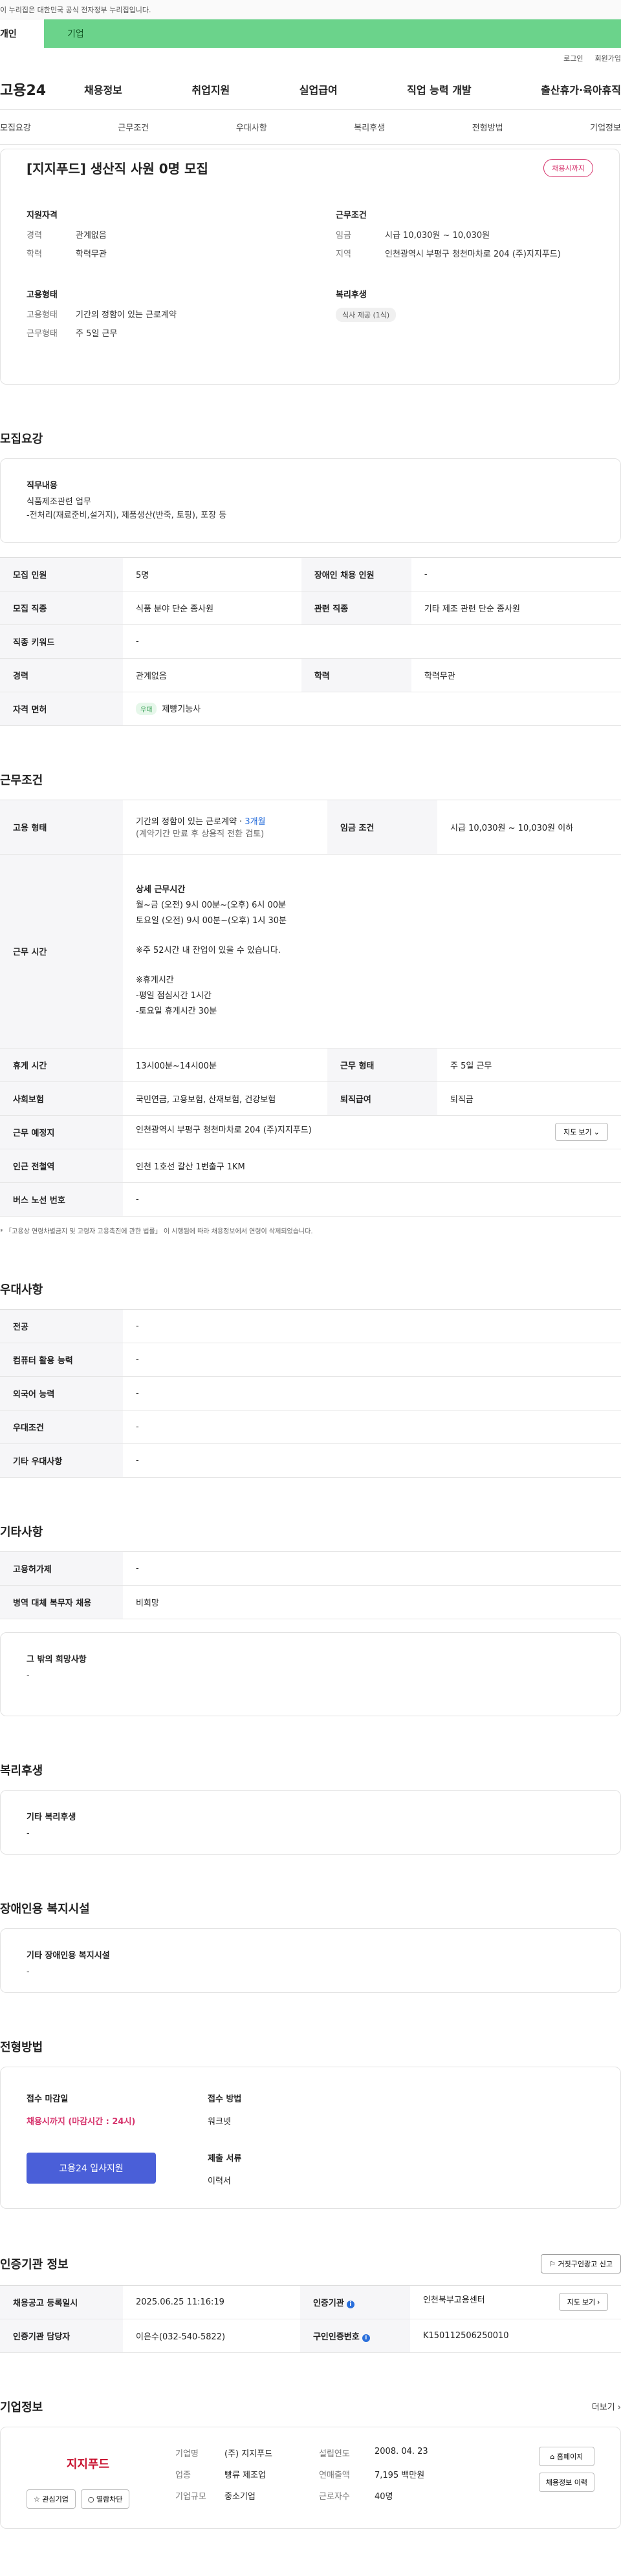 Image resolution: width=621 pixels, height=2576 pixels. What do you see at coordinates (310, 574) in the screenshot?
I see `table-row: 모집 인원 5명 장애인 채용 인원 -` at bounding box center [310, 574].